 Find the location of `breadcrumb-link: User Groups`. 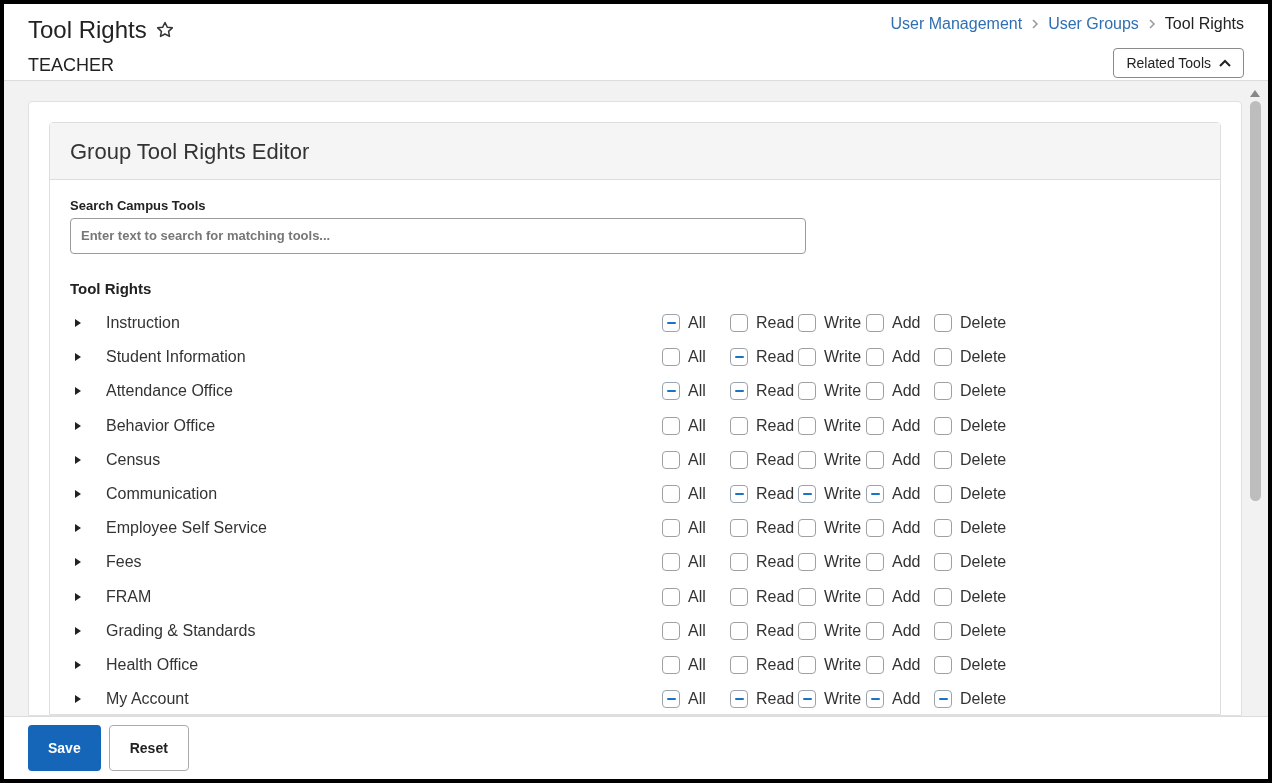

breadcrumb-link: User Groups is located at coordinates (1093, 24).